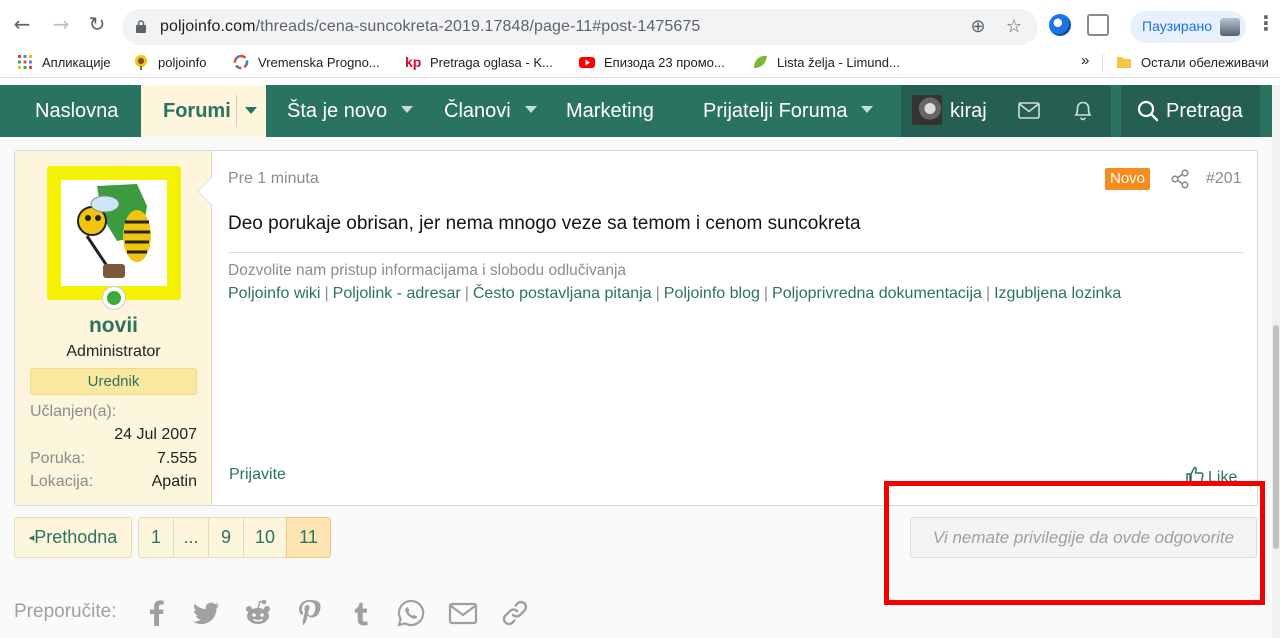  What do you see at coordinates (226, 537) in the screenshot?
I see `pagination-page: 9` at bounding box center [226, 537].